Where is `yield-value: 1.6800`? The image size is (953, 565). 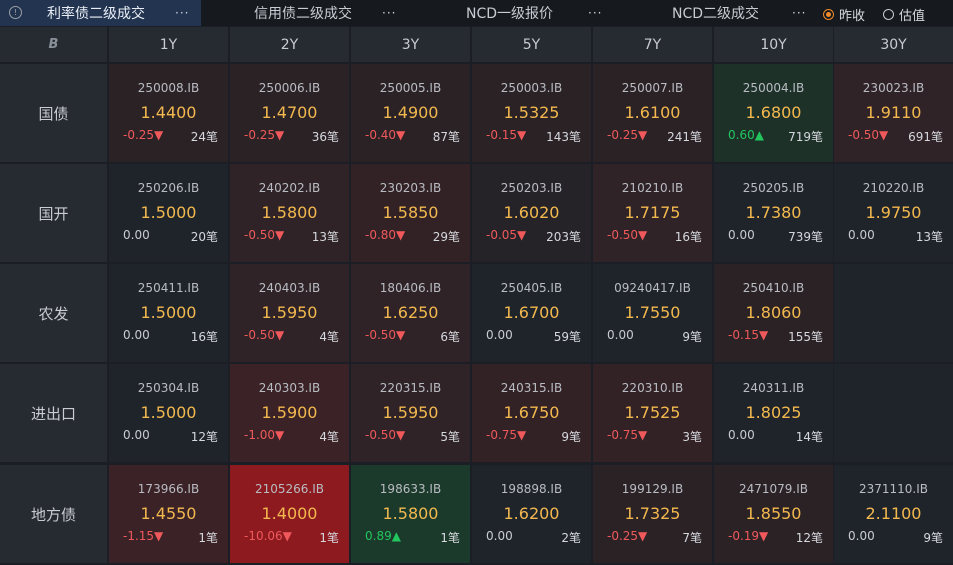 yield-value: 1.6800 is located at coordinates (773, 112).